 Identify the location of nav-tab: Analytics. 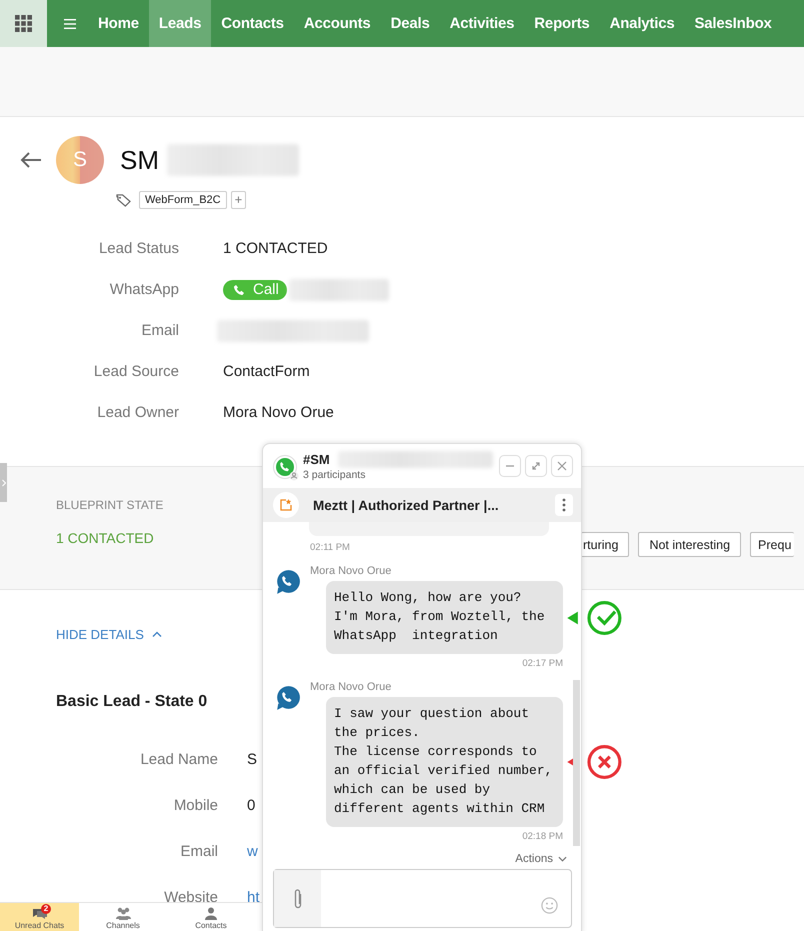
(642, 23).